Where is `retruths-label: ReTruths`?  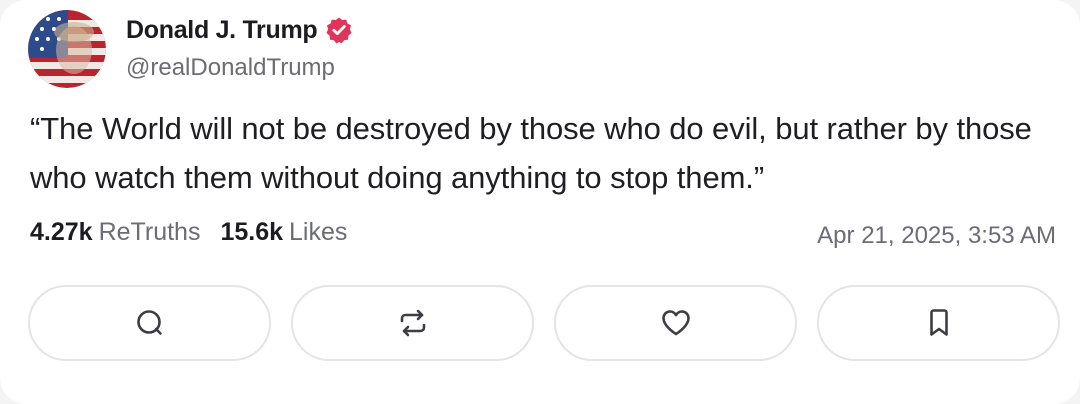
retruths-label: ReTruths is located at coordinates (149, 232).